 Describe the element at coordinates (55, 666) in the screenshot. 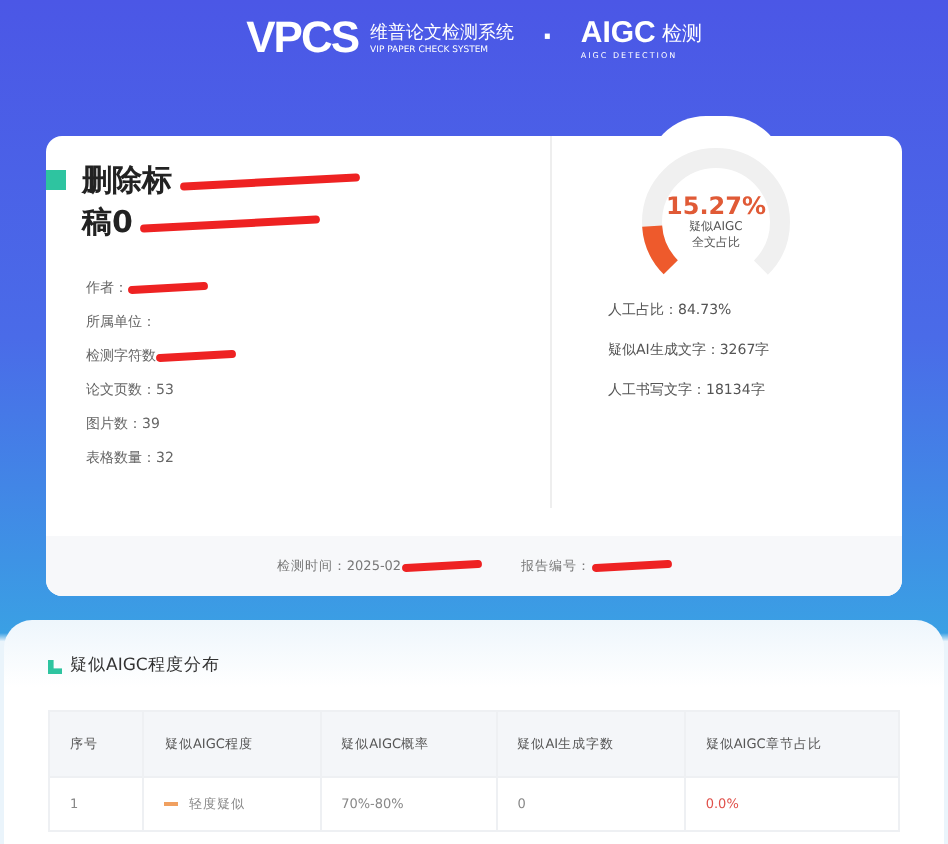

I see `section-icon` at that location.